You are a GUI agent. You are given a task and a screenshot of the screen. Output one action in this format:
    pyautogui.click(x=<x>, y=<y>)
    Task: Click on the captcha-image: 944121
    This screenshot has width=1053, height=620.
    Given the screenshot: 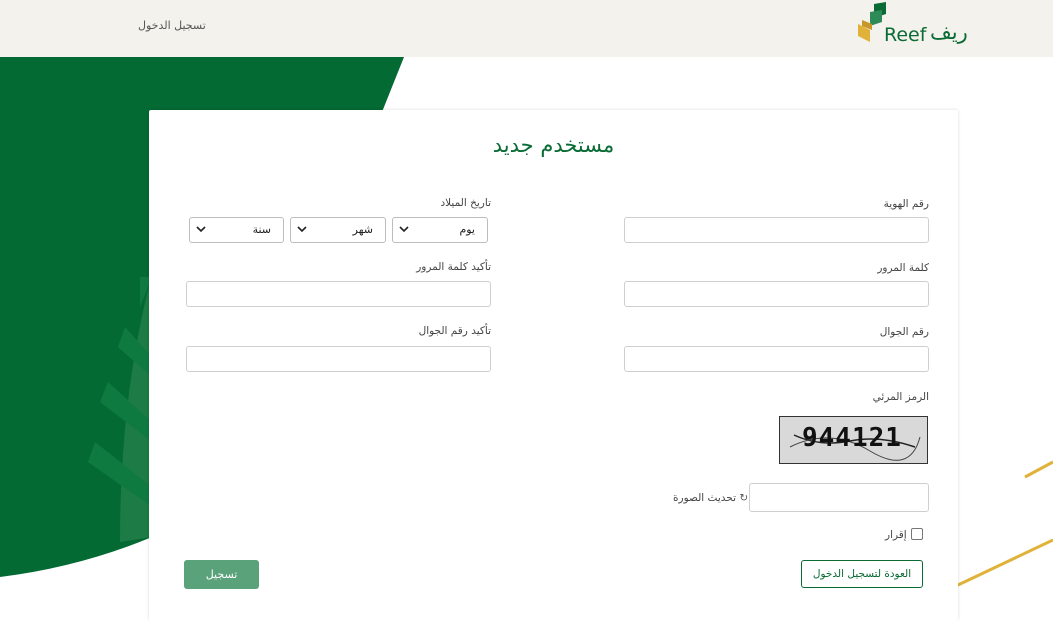 What is the action you would take?
    pyautogui.click(x=853, y=440)
    